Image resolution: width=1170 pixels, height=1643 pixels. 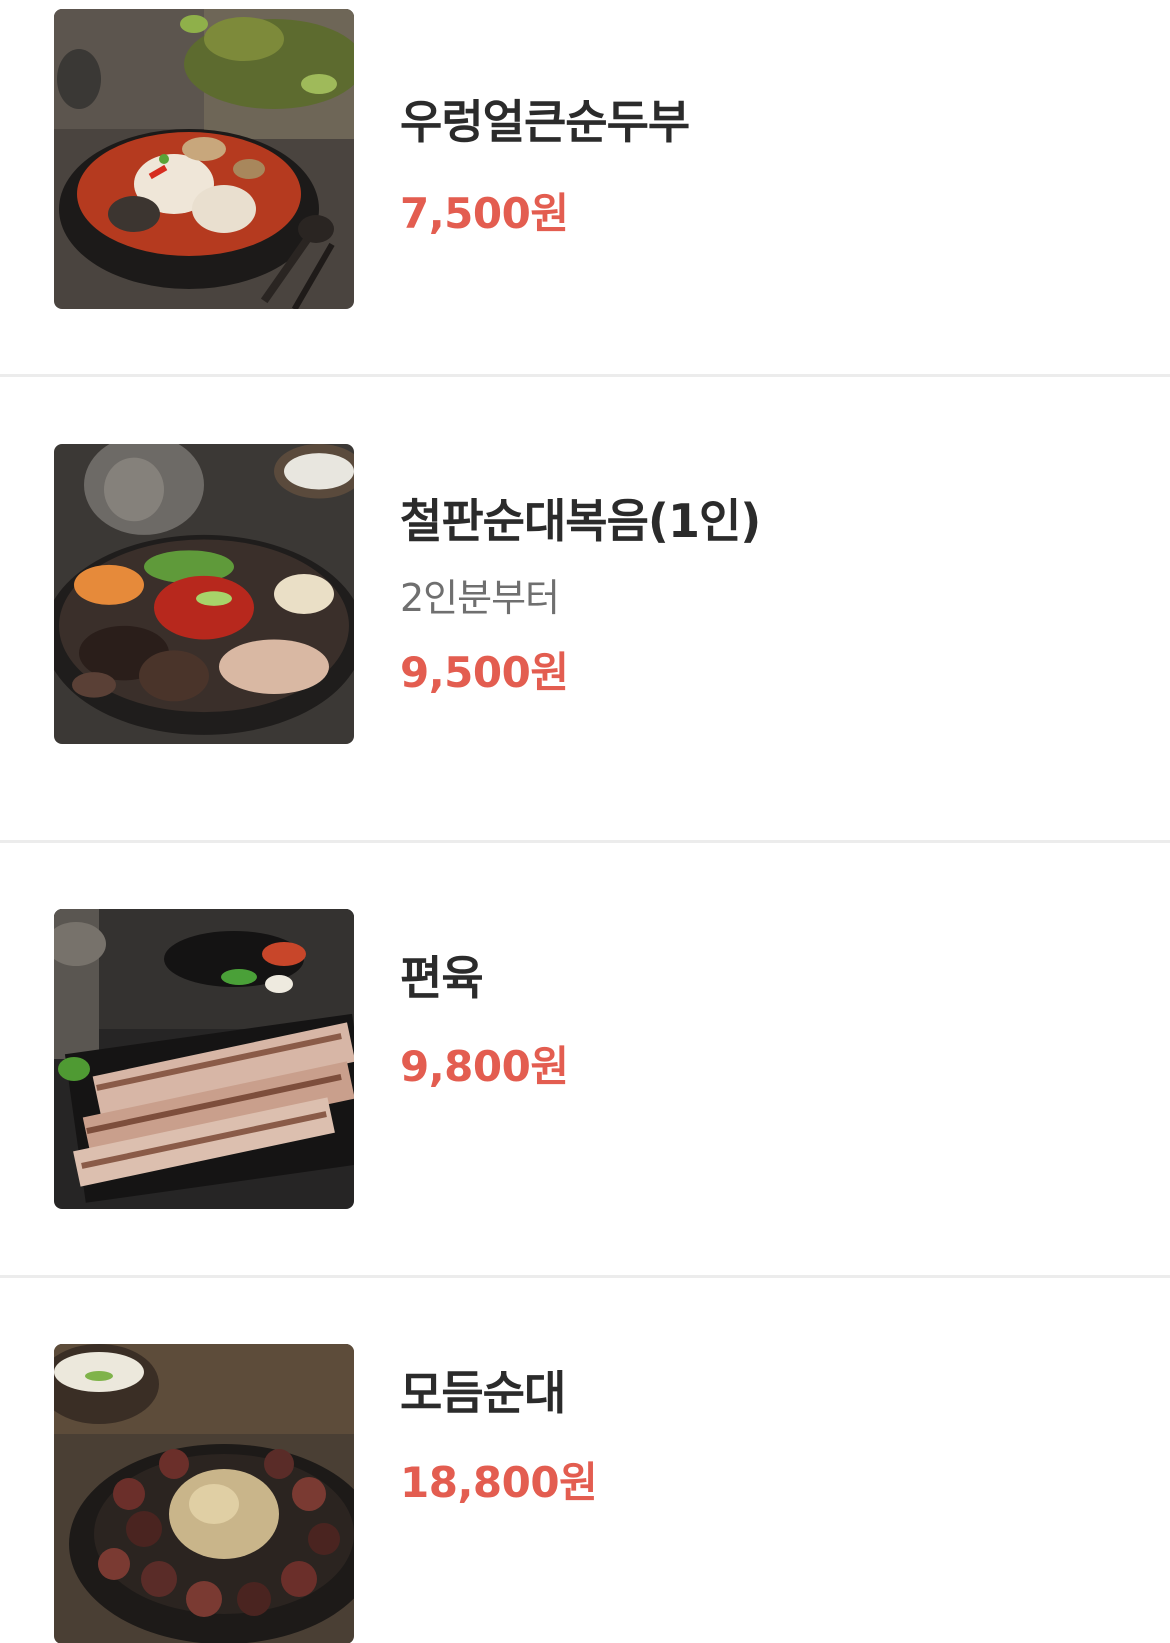 What do you see at coordinates (484, 1066) in the screenshot?
I see `menu-item-price: 9,800원` at bounding box center [484, 1066].